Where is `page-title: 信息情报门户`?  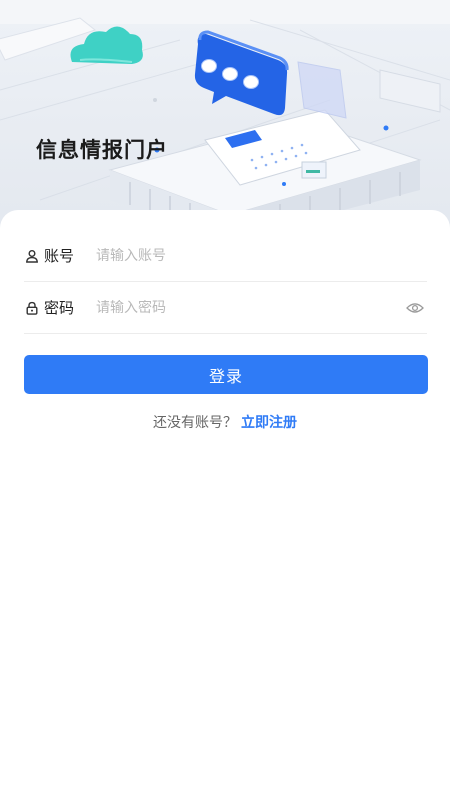 page-title: 信息情报门户 is located at coordinates (102, 150).